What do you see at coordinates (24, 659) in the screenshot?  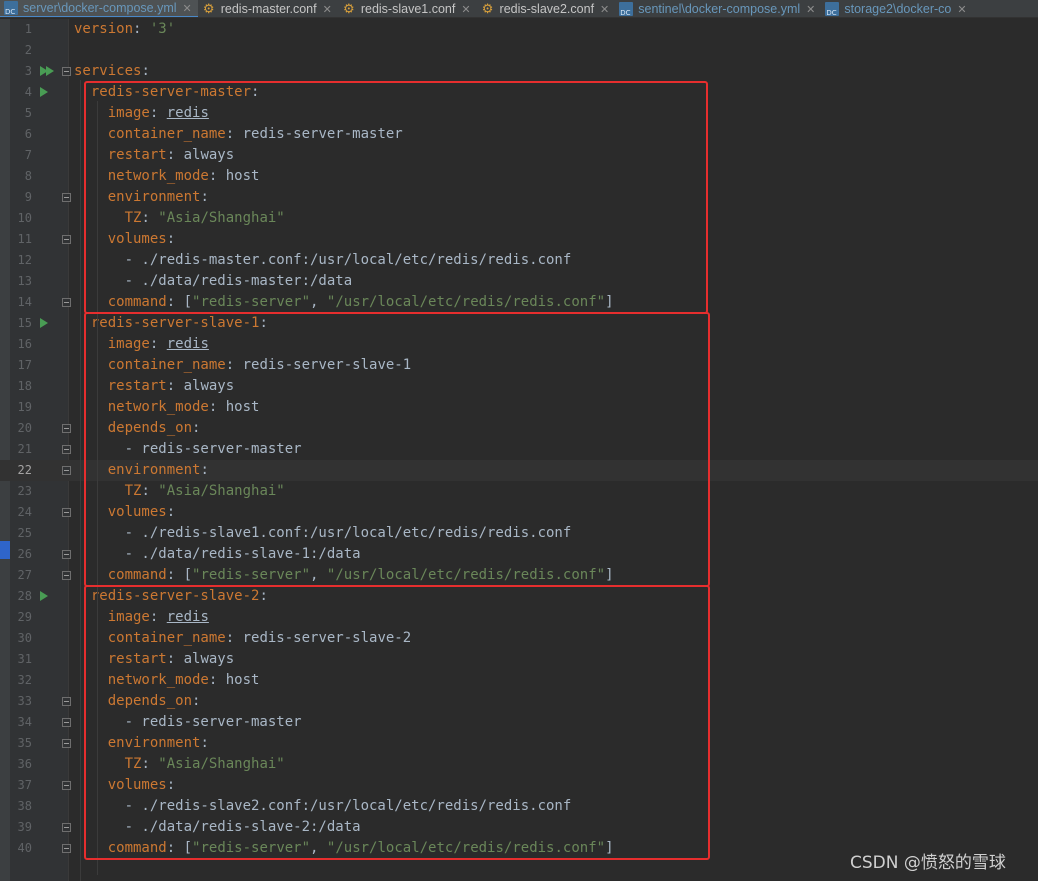 I see `line-number: 31` at bounding box center [24, 659].